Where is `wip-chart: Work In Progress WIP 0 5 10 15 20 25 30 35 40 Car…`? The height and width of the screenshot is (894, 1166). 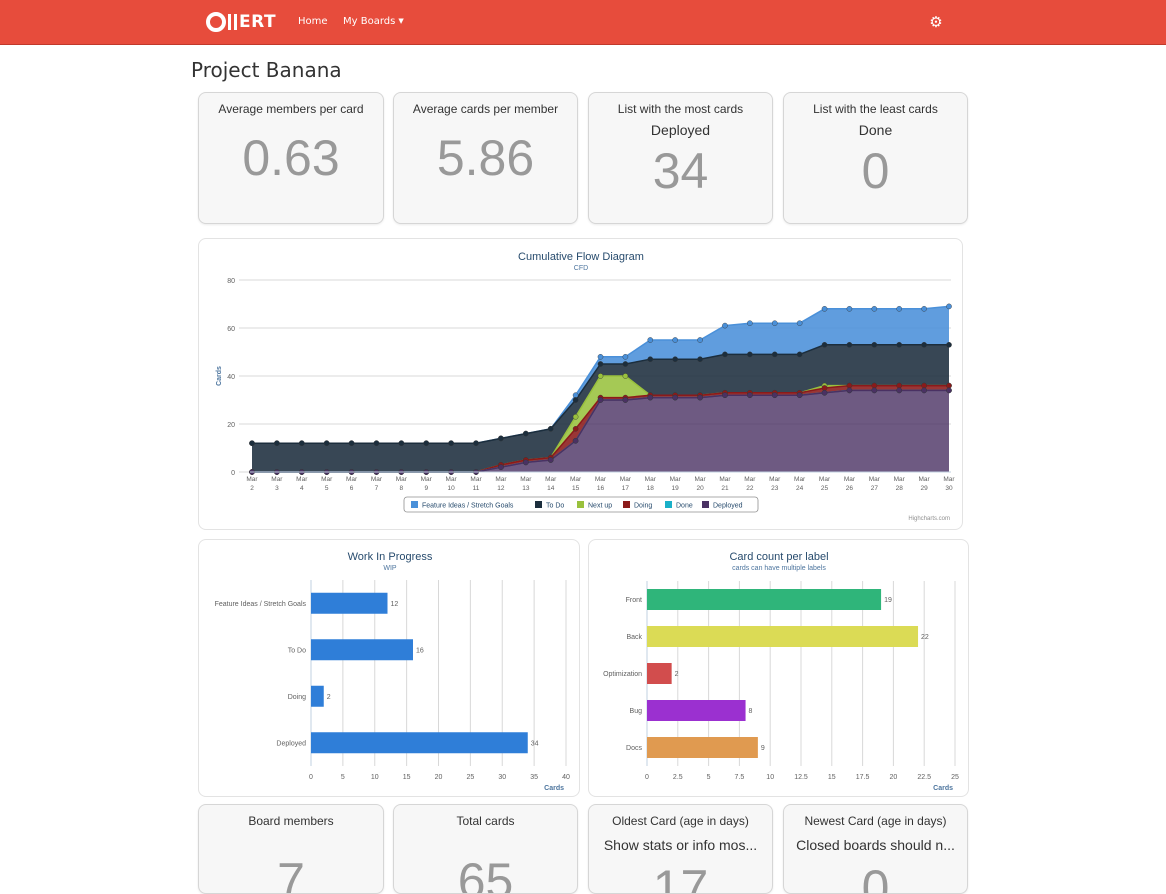 wip-chart: Work In Progress WIP 0 5 10 15 20 25 30 35 40 Car… is located at coordinates (392, 671).